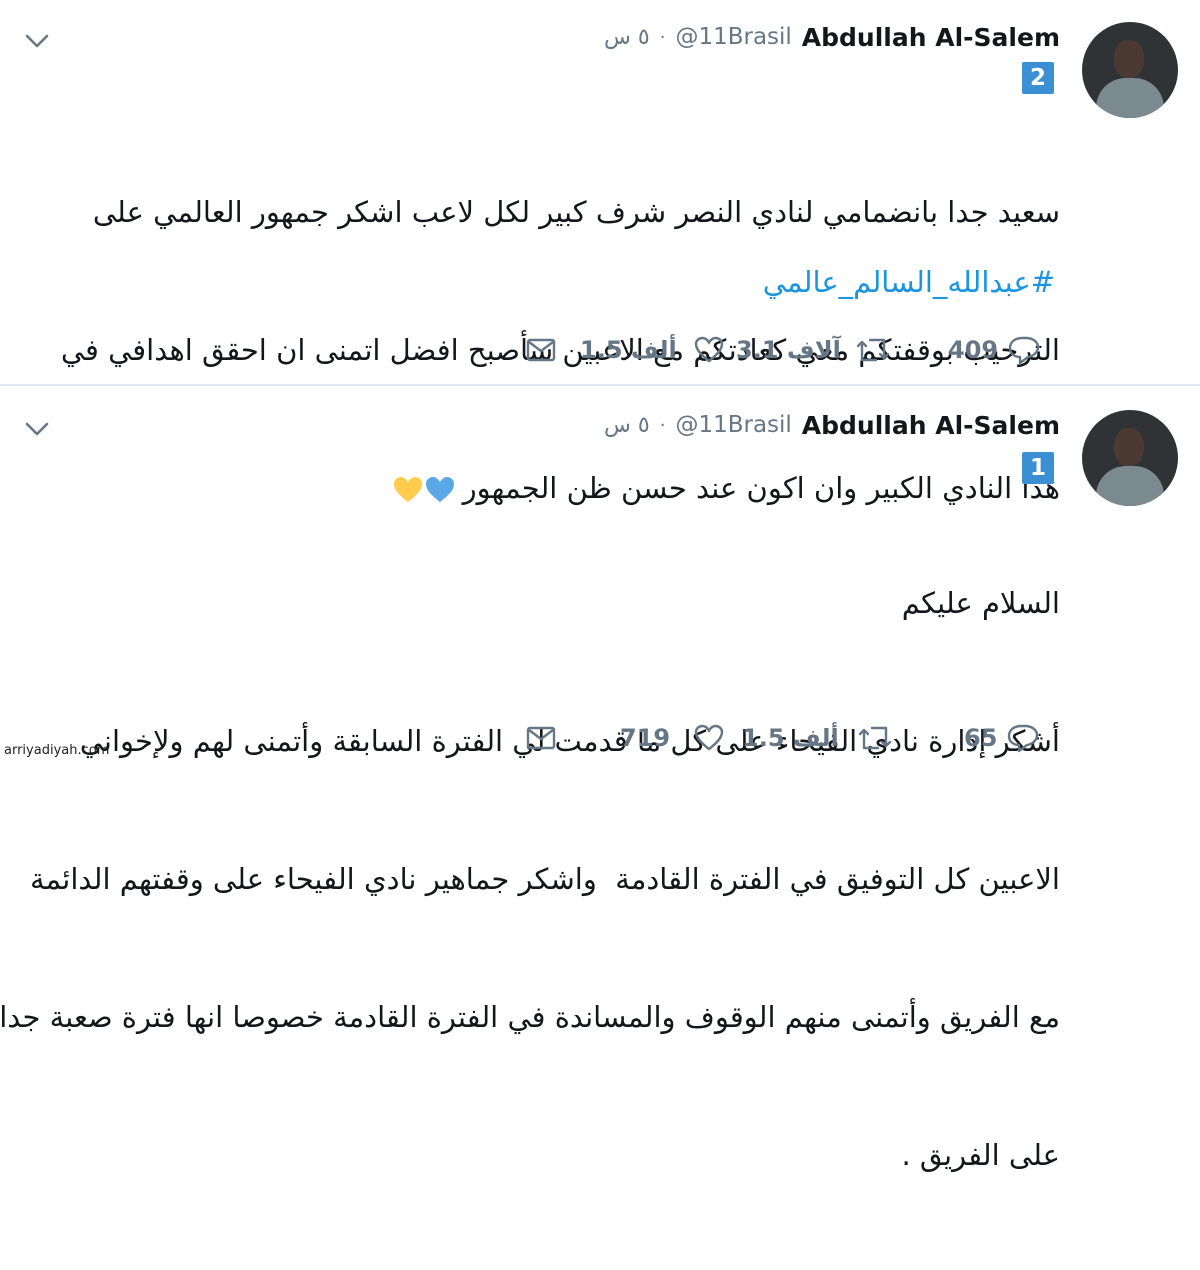 The height and width of the screenshot is (1270, 1200). Describe the element at coordinates (973, 350) in the screenshot. I see `reply-count: 409` at that location.